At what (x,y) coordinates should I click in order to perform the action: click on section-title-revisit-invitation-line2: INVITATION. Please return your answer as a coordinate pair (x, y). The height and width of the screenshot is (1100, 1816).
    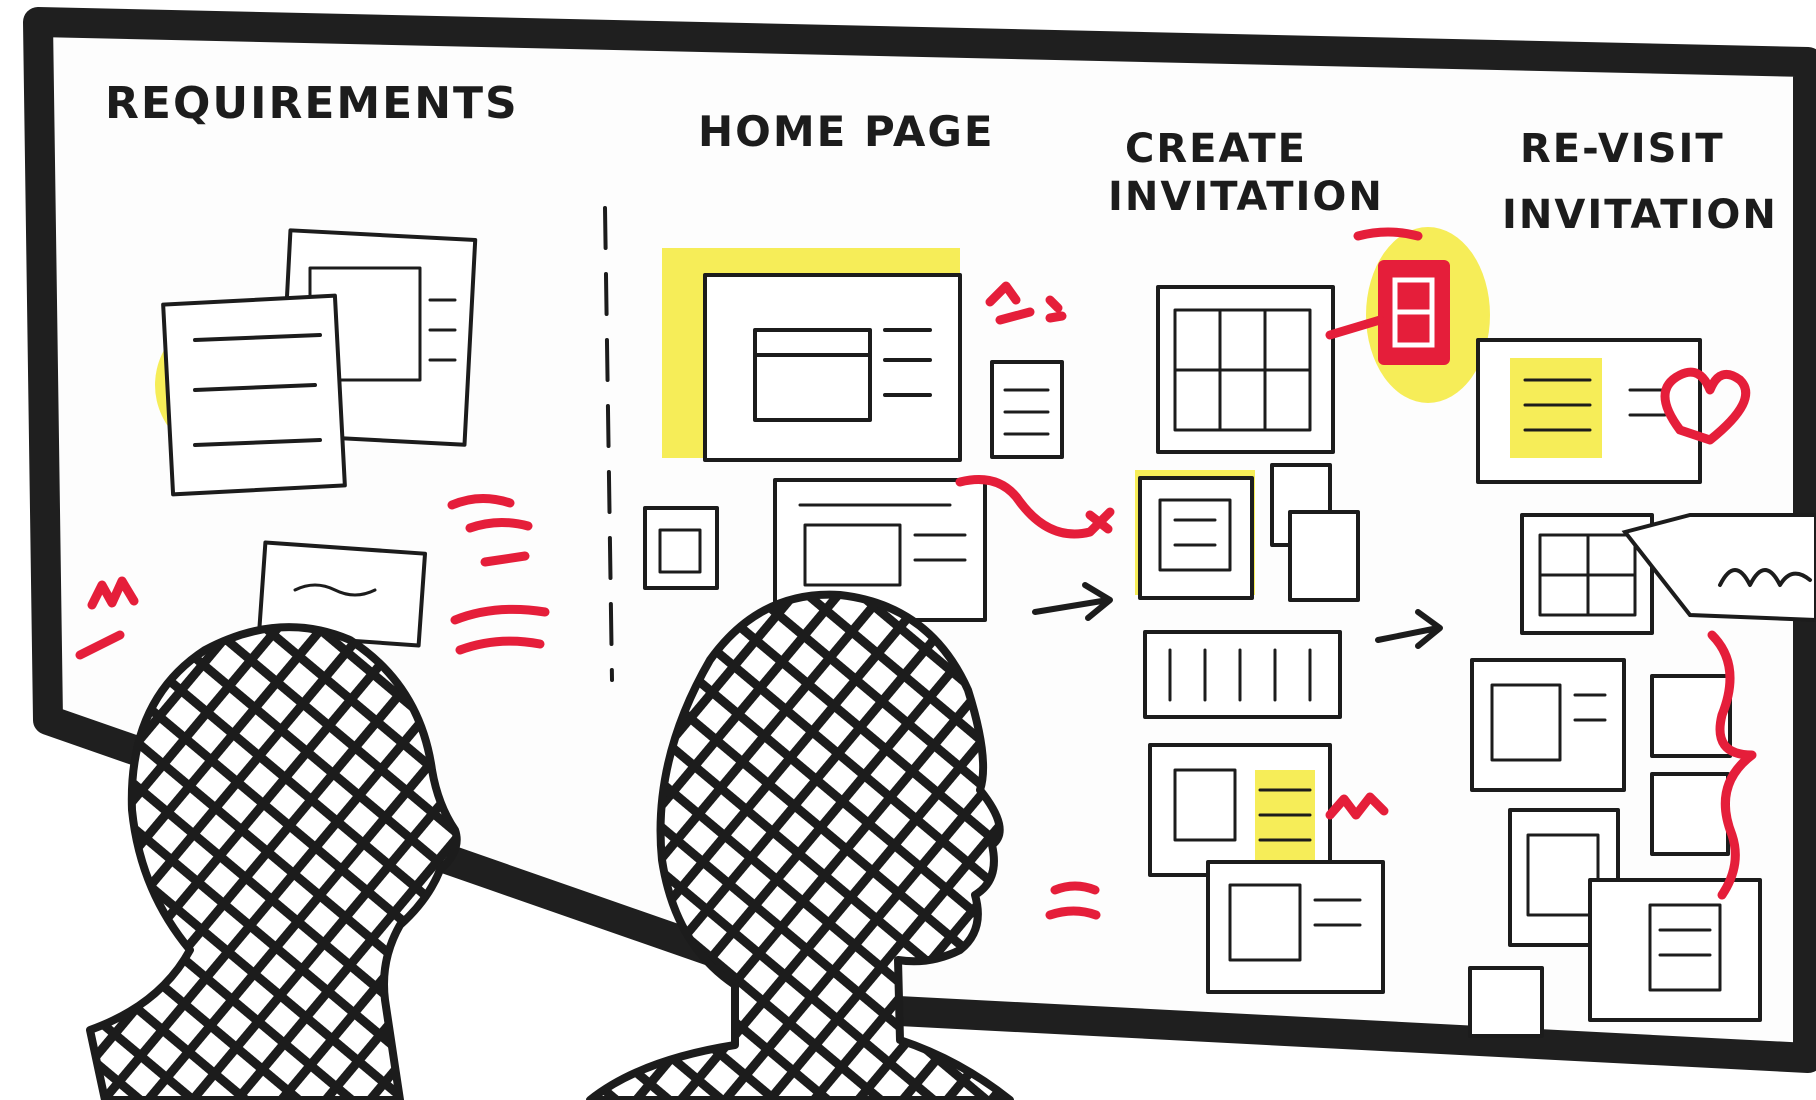
    Looking at the image, I should click on (1640, 215).